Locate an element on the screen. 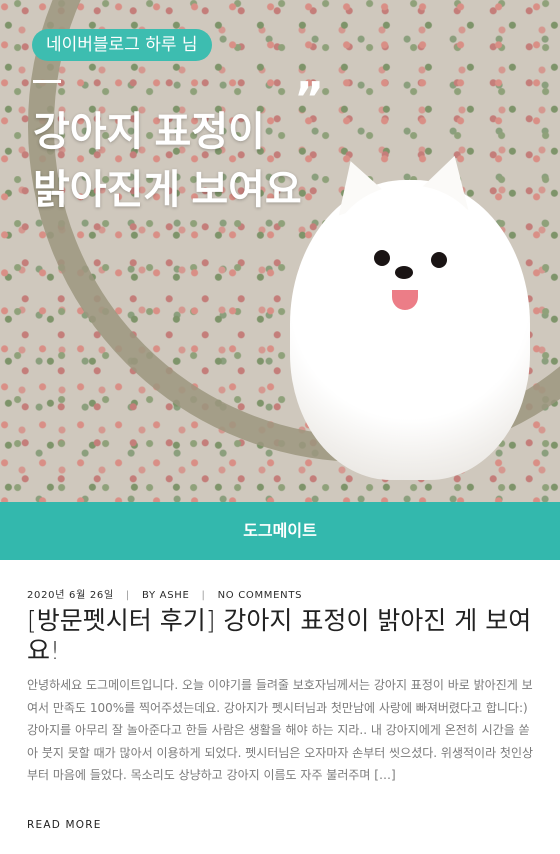  source-badge: 네이버블로그 하루 님 is located at coordinates (122, 45).